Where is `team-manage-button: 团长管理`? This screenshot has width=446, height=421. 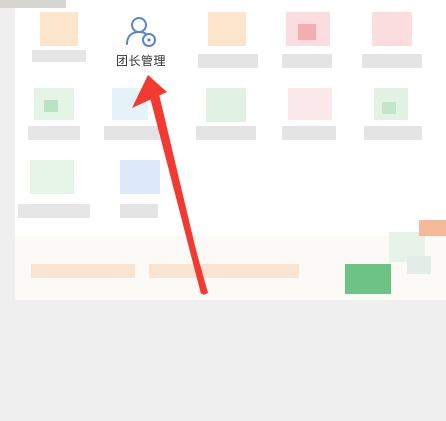
team-manage-button: 团长管理 is located at coordinates (141, 42).